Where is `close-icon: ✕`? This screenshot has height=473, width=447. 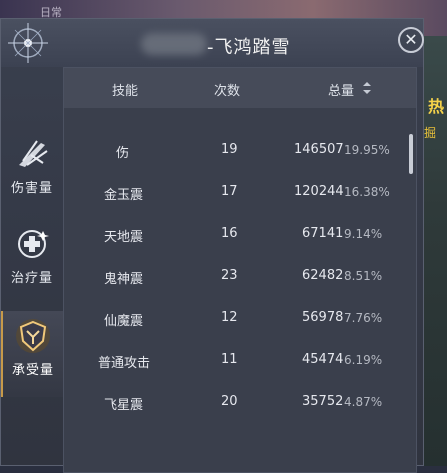
close-icon: ✕ is located at coordinates (411, 39).